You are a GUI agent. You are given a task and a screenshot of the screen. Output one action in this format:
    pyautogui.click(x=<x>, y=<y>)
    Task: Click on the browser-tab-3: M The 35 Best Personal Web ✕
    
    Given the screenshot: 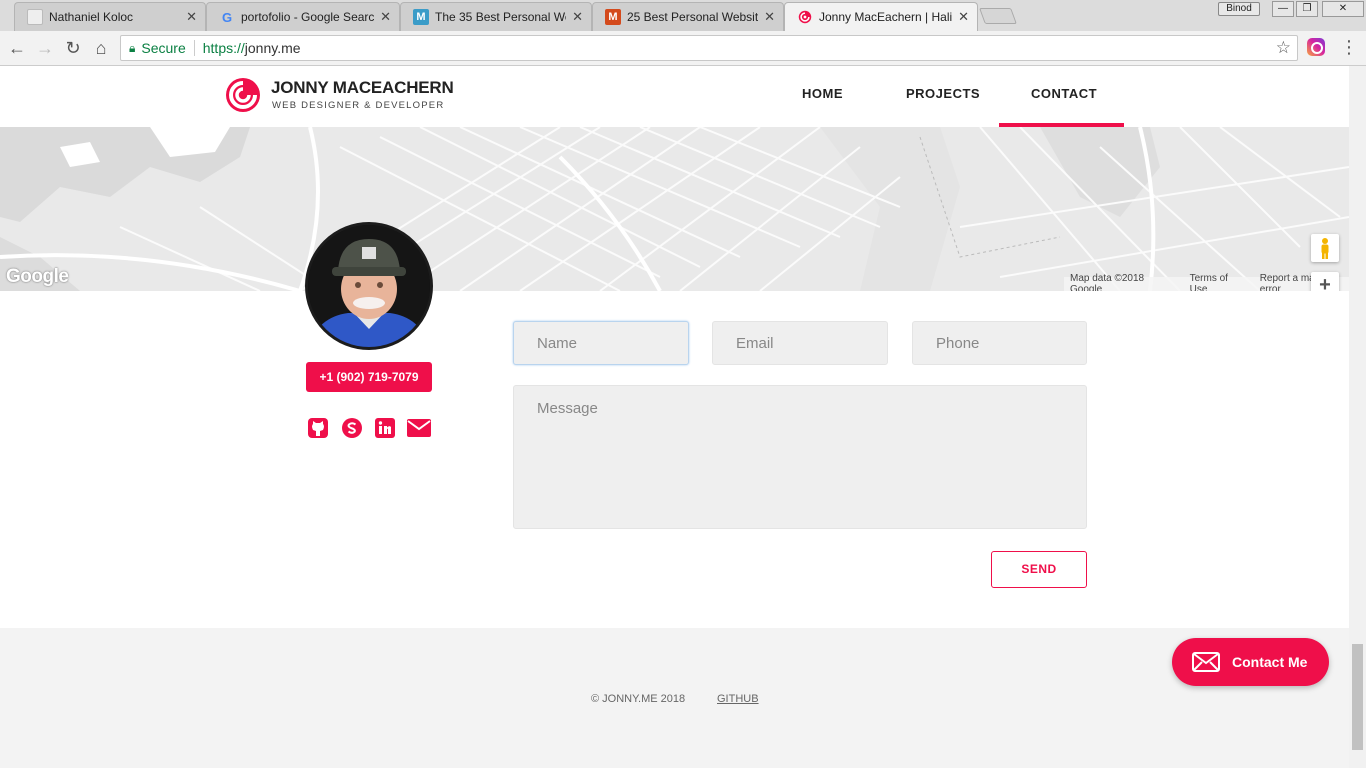 What is the action you would take?
    pyautogui.click(x=496, y=16)
    